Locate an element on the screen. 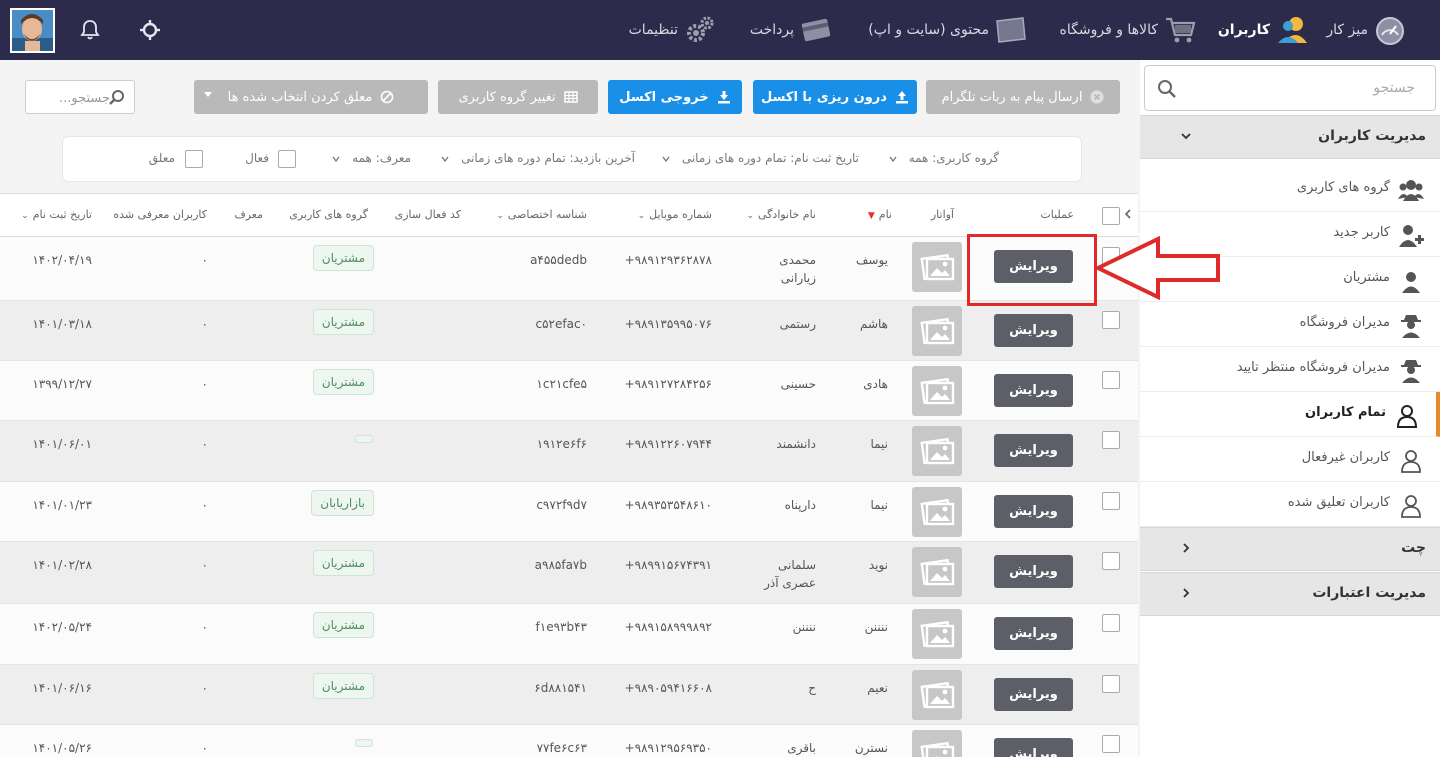 The width and height of the screenshot is (1440, 757). header-mobile: شماره موبایل⌄ is located at coordinates (675, 214).